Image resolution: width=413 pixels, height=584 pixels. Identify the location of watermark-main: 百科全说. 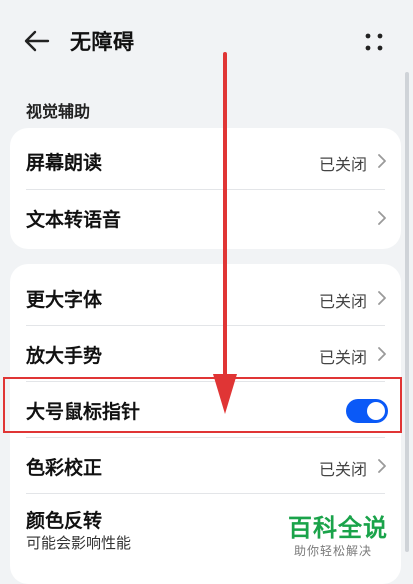
(338, 528).